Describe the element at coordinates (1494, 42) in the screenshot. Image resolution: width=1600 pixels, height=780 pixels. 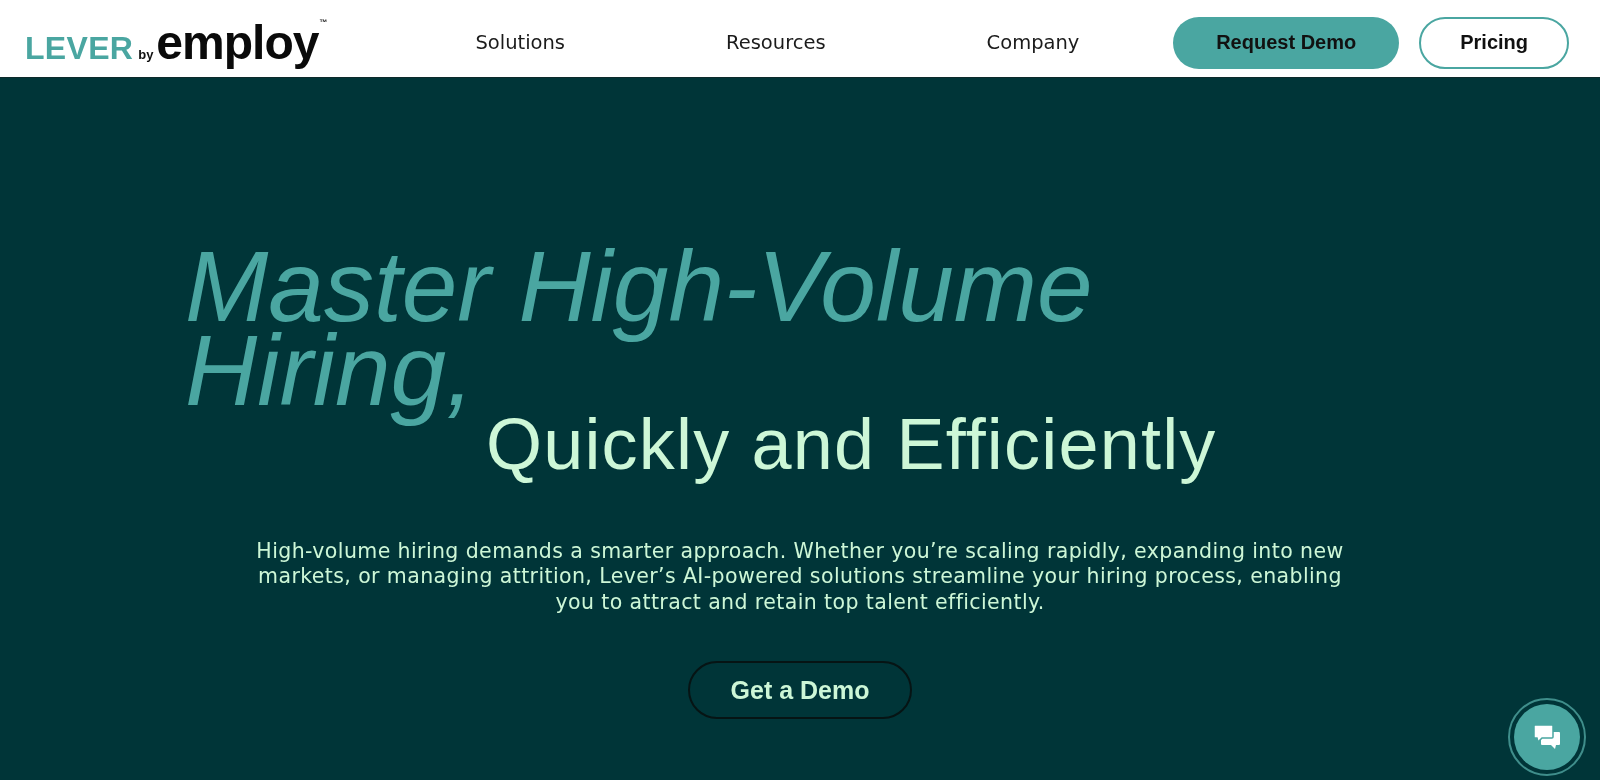
I see `outline-button: Pricing` at that location.